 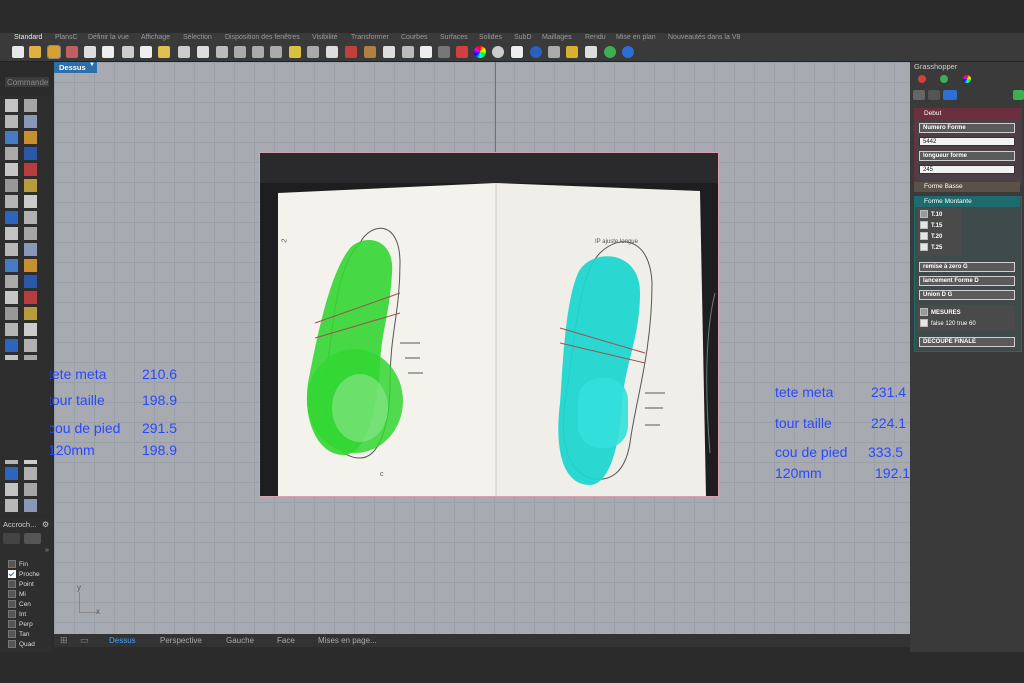 I want to click on gh-size-t10: T.10, so click(x=931, y=215).